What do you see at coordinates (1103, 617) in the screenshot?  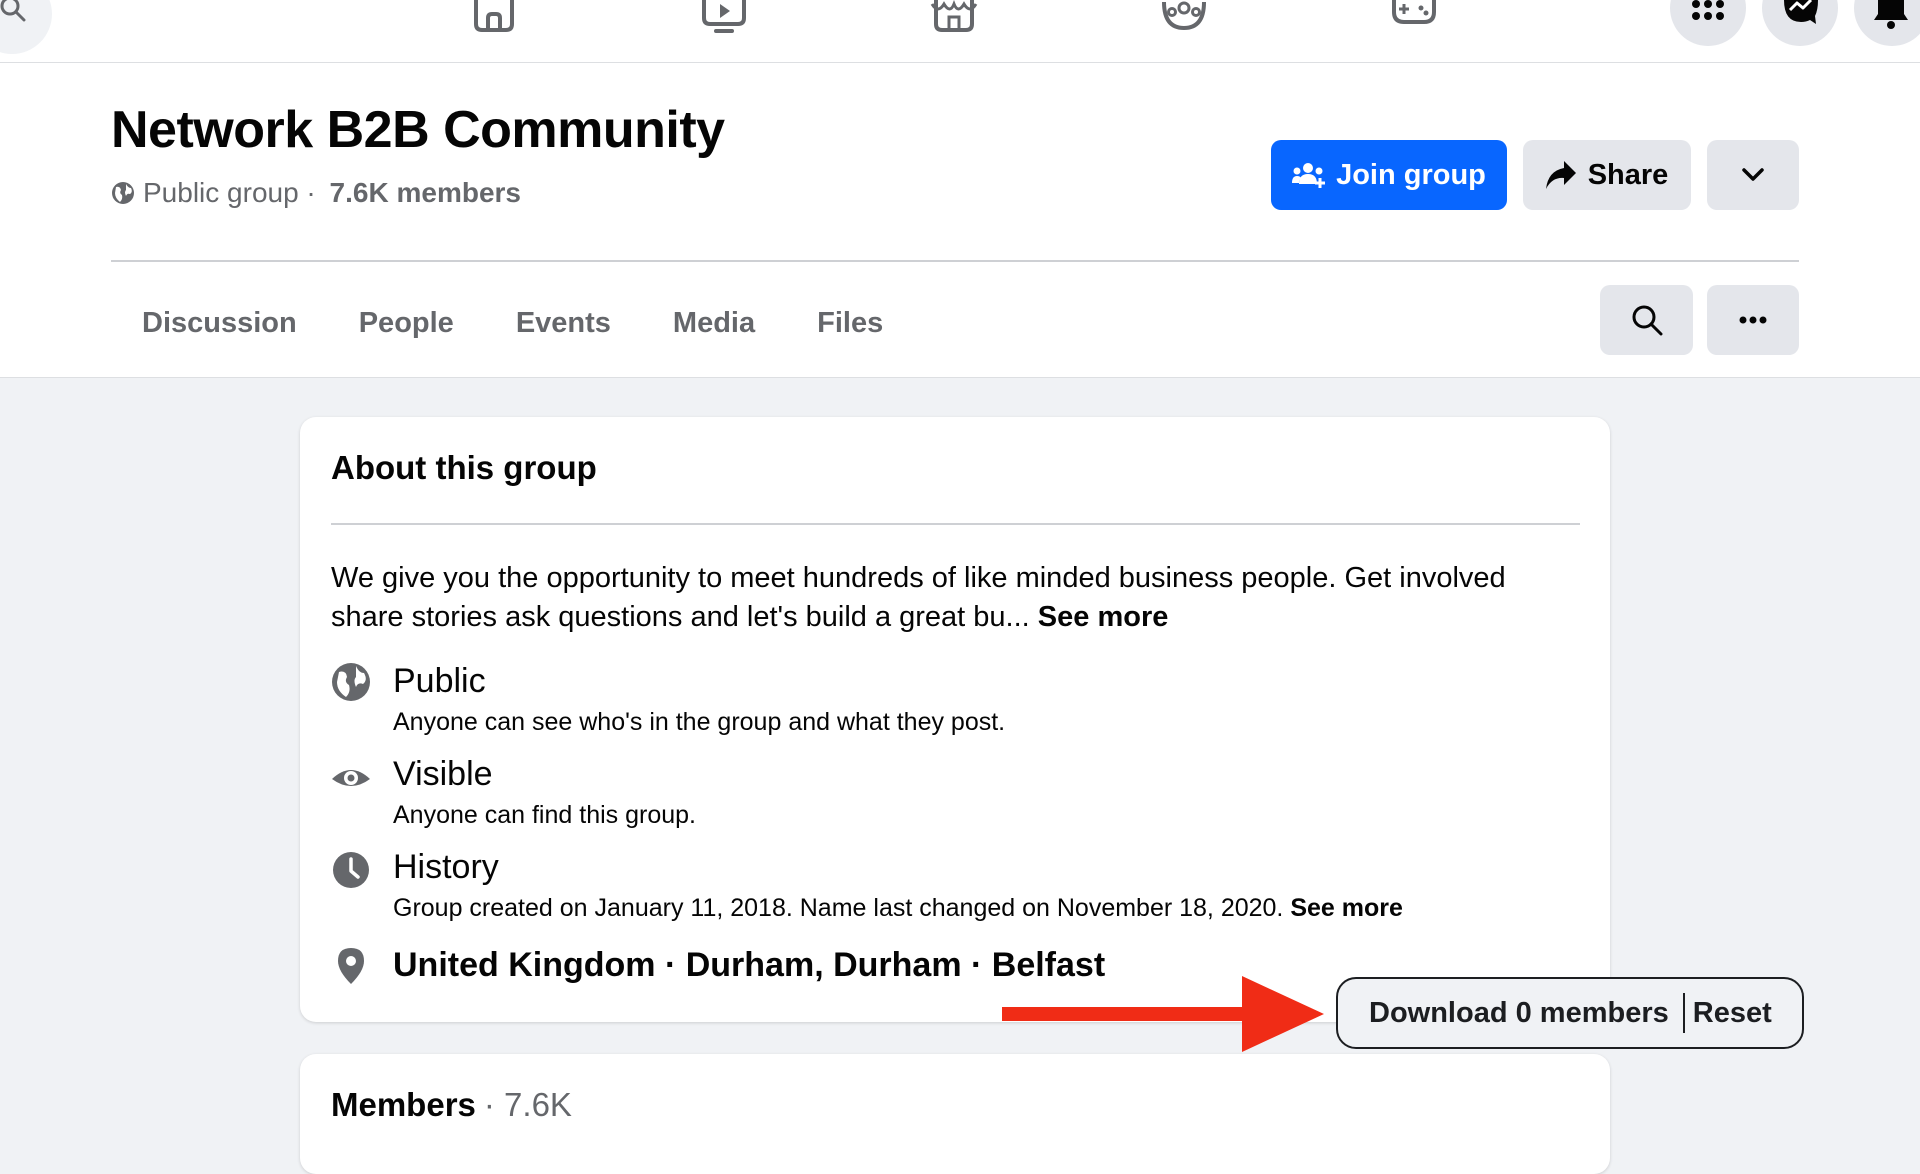 I see `description-see-more-link: See more` at bounding box center [1103, 617].